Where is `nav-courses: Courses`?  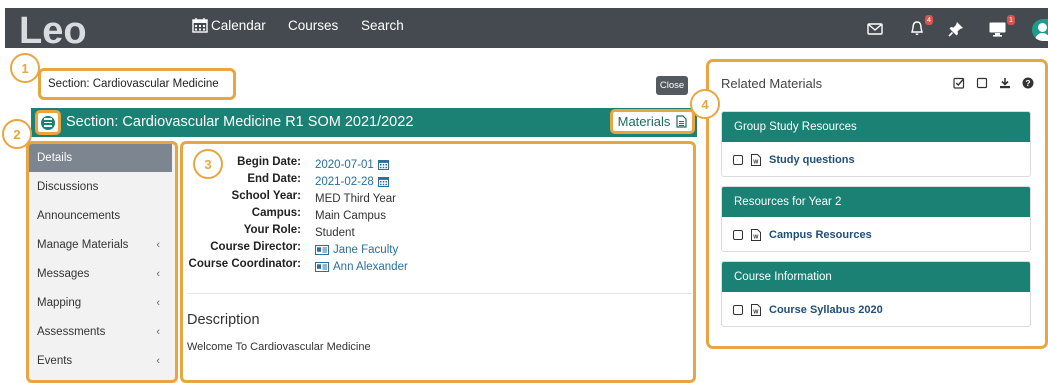 nav-courses: Courses is located at coordinates (313, 25).